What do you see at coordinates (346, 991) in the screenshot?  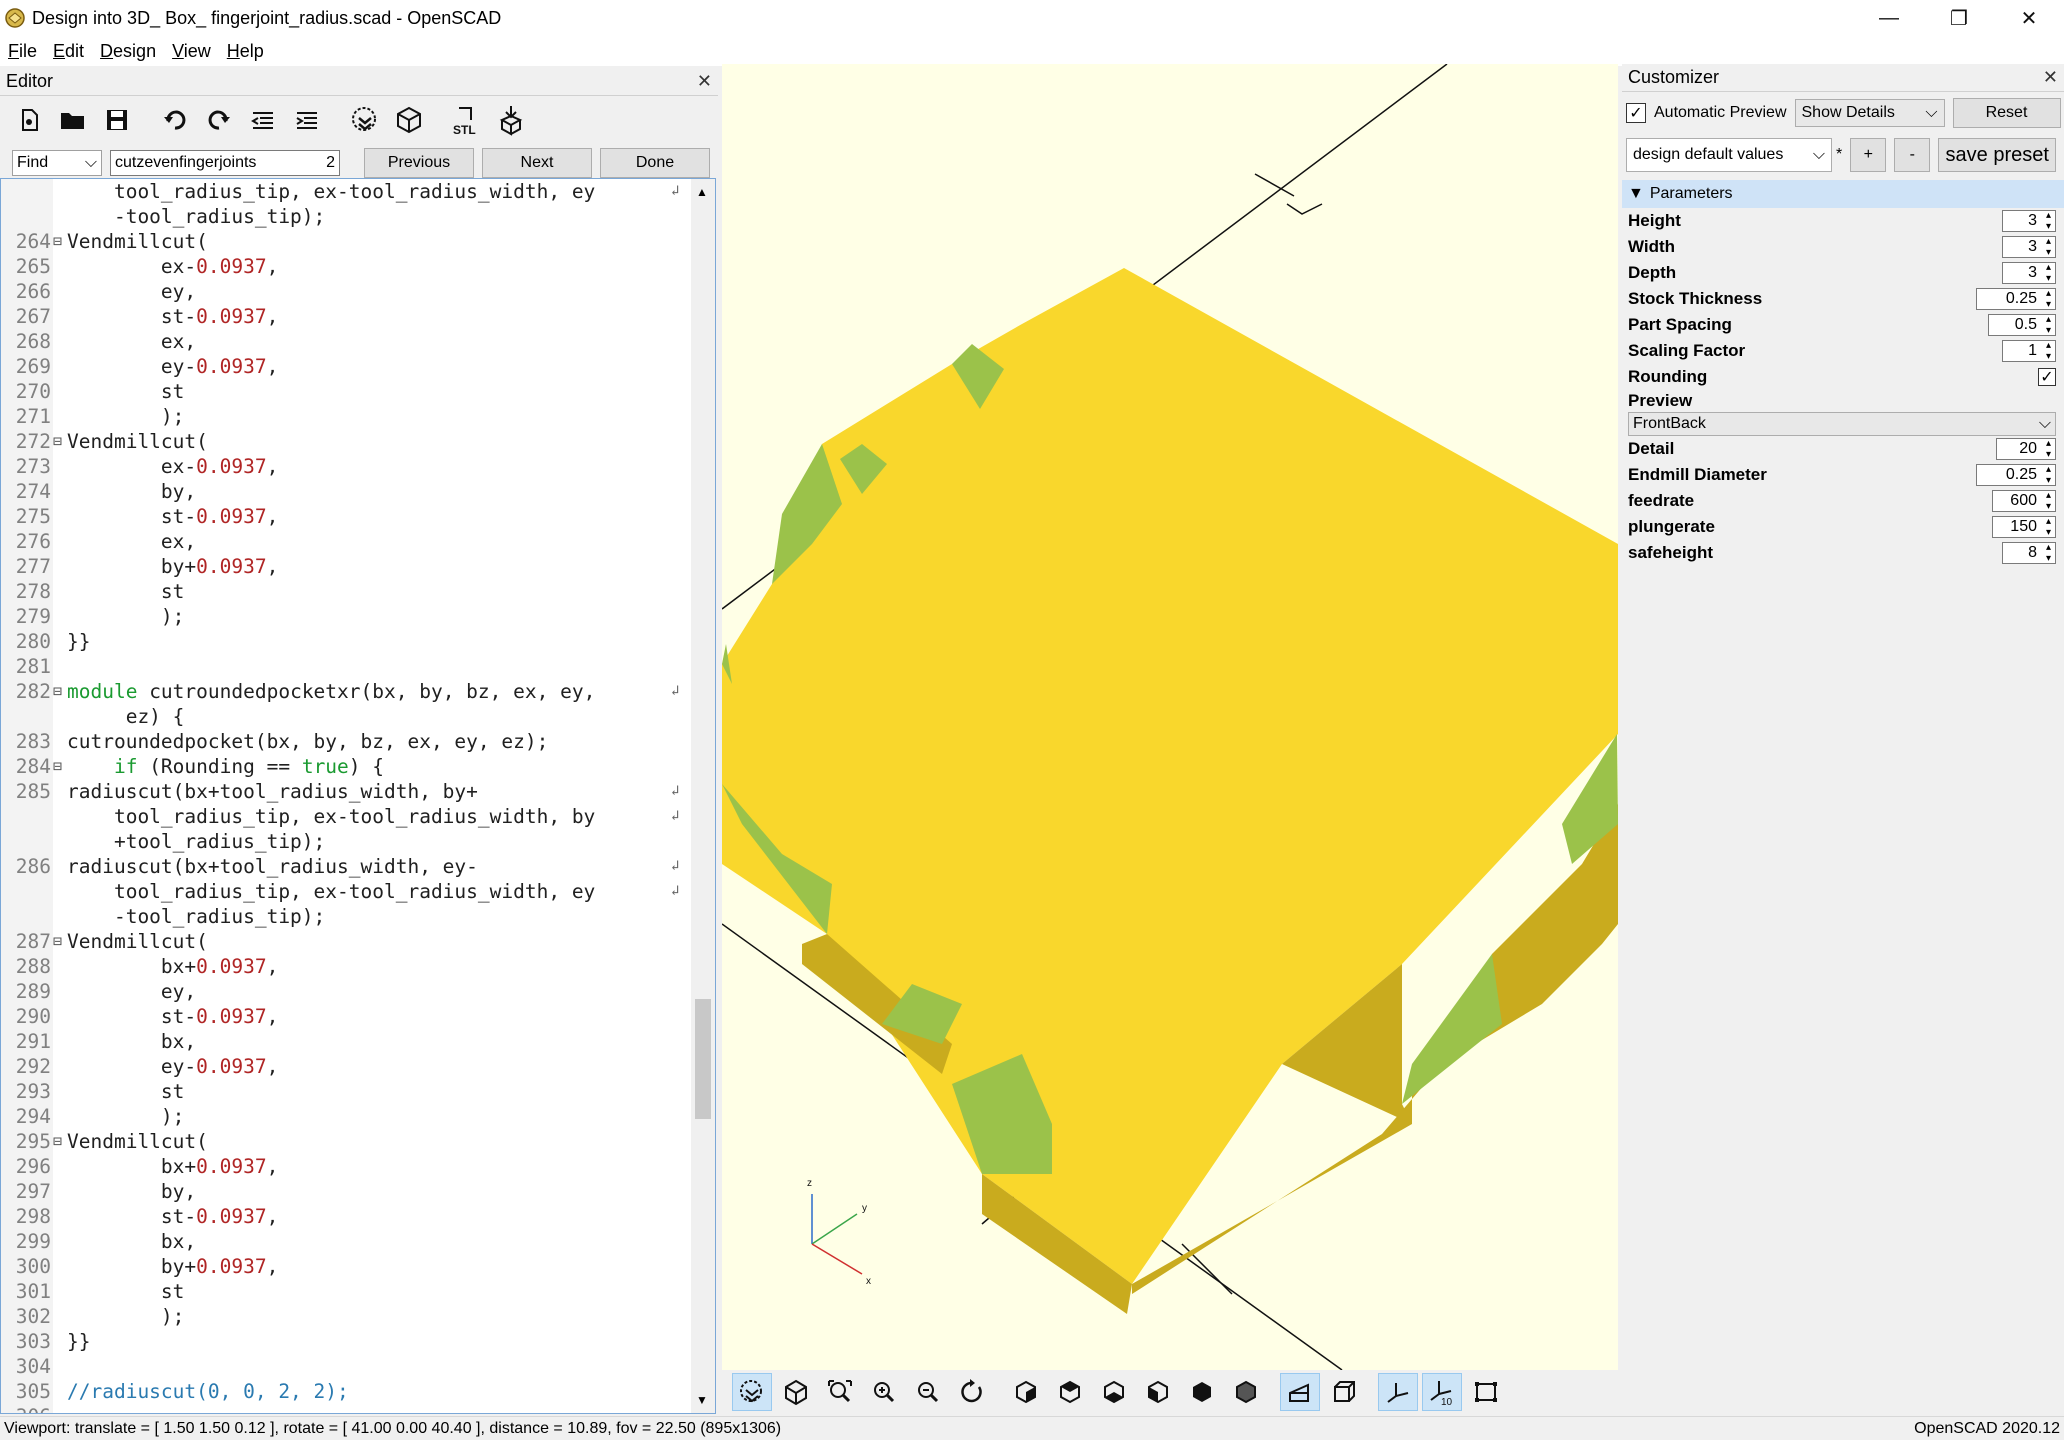 I see `code-line: 289 ey,` at bounding box center [346, 991].